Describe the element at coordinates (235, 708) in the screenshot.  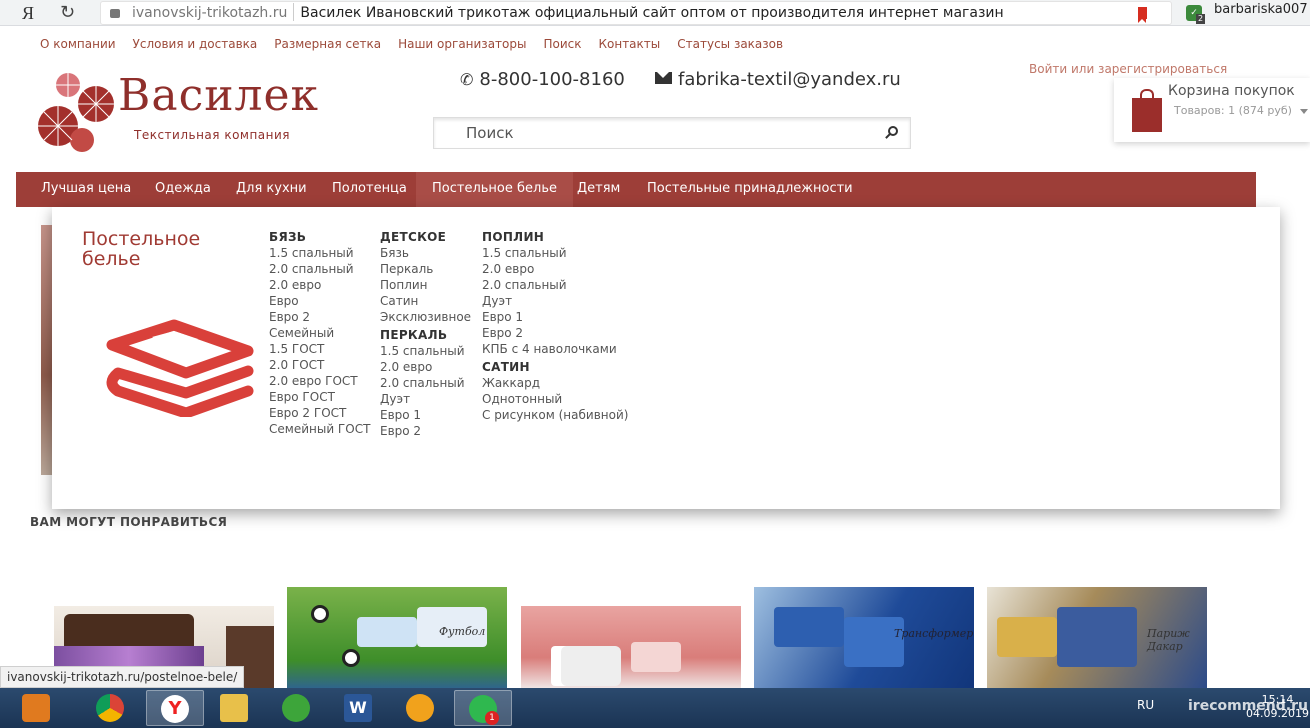
I see `taskbar-explorer` at that location.